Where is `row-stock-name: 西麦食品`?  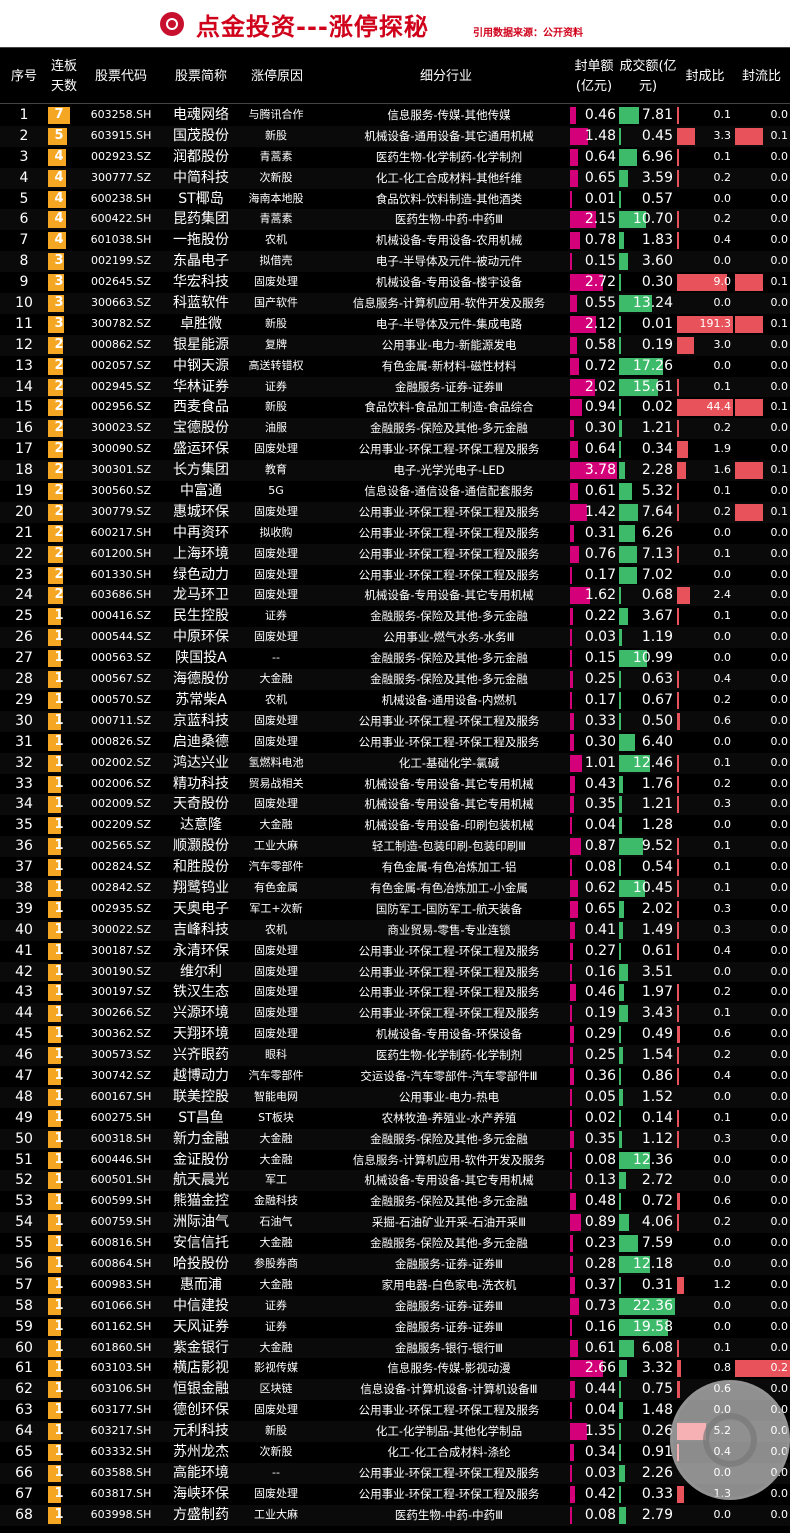 row-stock-name: 西麦食品 is located at coordinates (201, 407).